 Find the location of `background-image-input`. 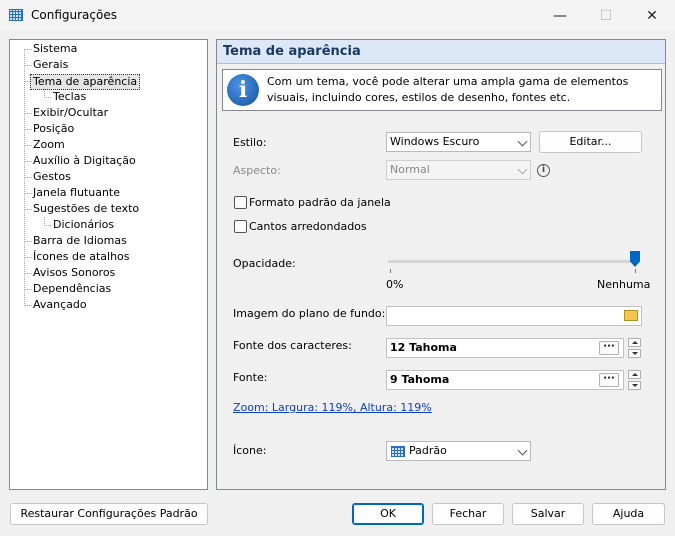

background-image-input is located at coordinates (514, 316).